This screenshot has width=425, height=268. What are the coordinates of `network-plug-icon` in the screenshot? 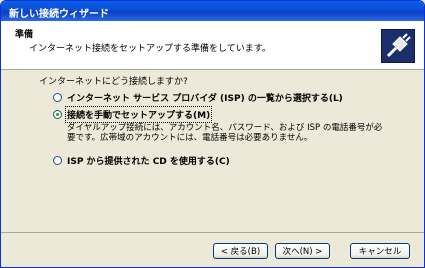 It's located at (398, 46).